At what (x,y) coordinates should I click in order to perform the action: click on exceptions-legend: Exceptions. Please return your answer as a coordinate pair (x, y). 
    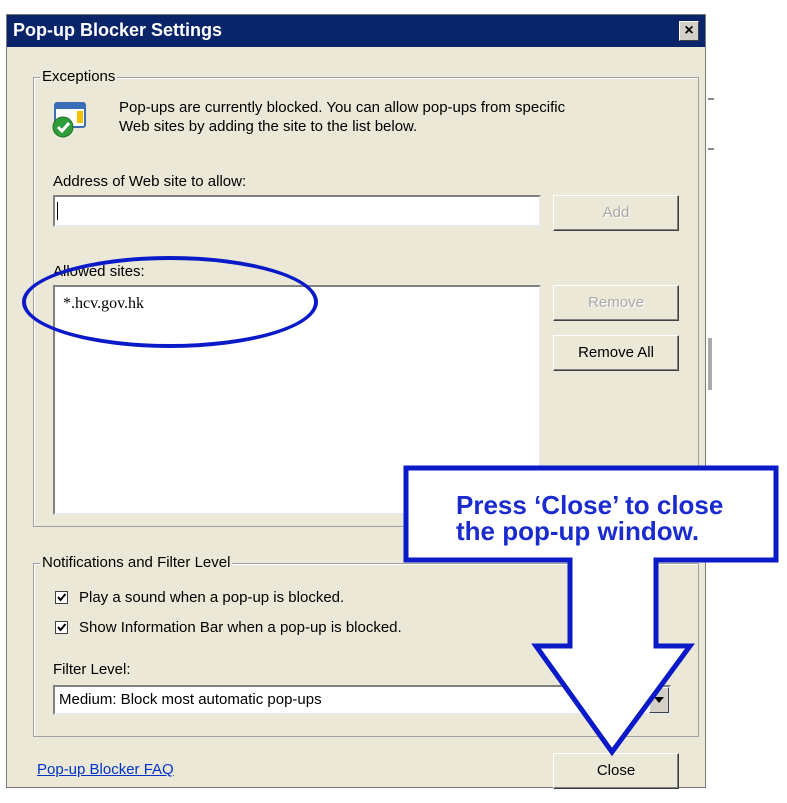
    Looking at the image, I should click on (79, 76).